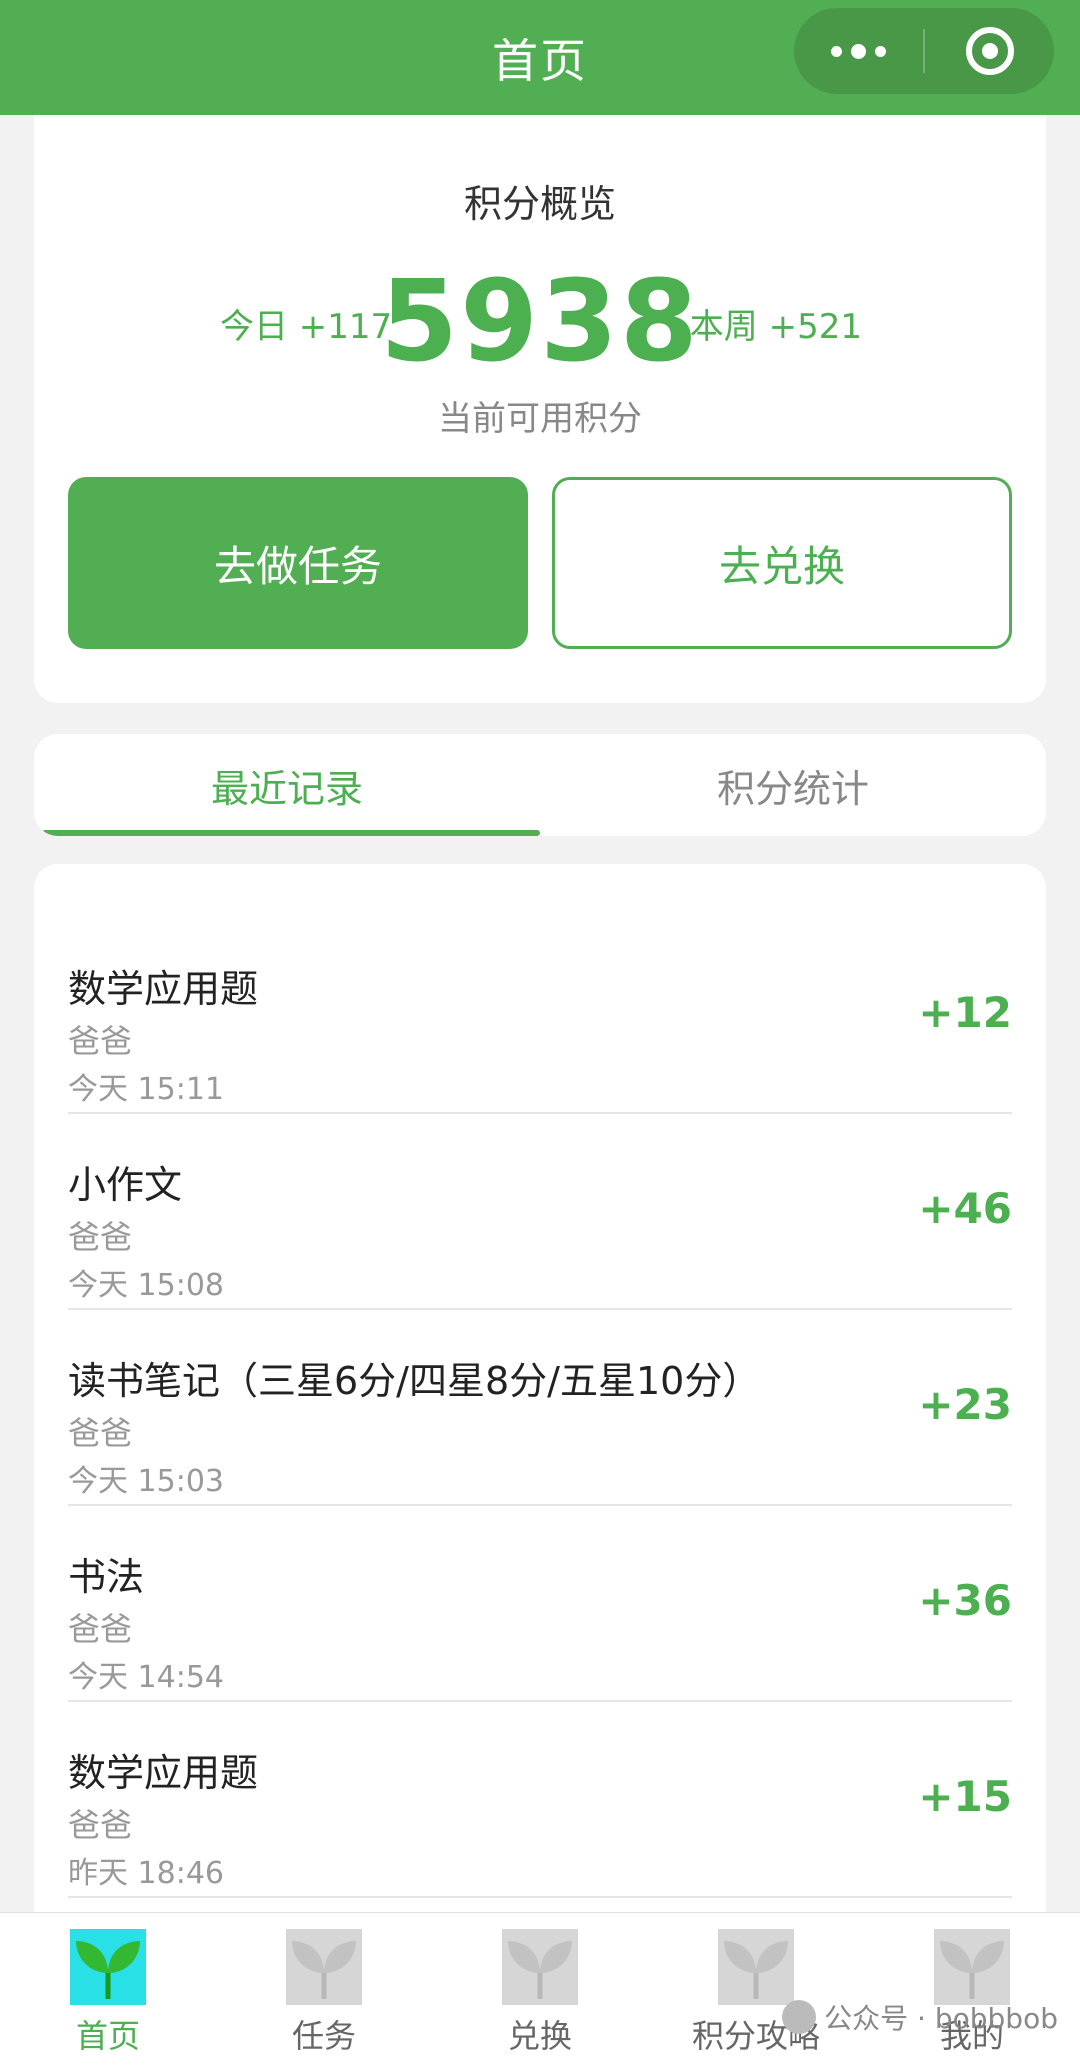 Image resolution: width=1080 pixels, height=2065 pixels. I want to click on record-time: 今天 14:54, so click(146, 1677).